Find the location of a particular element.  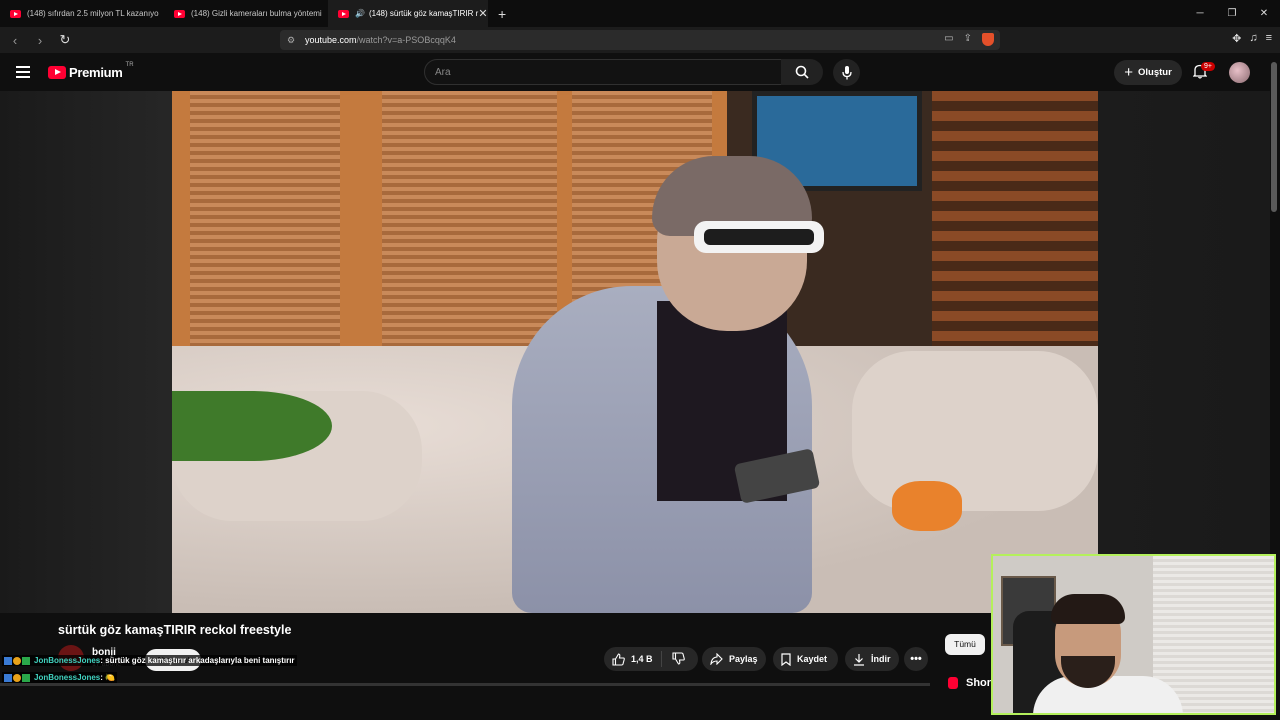

browser-menu-icon: ≡ is located at coordinates (1269, 38).